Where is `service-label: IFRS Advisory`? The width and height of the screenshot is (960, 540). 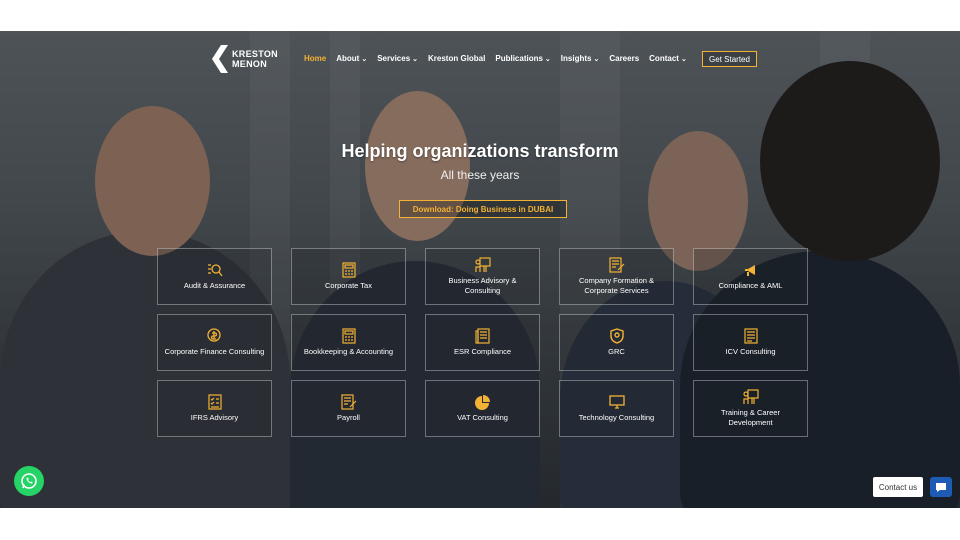 service-label: IFRS Advisory is located at coordinates (214, 417).